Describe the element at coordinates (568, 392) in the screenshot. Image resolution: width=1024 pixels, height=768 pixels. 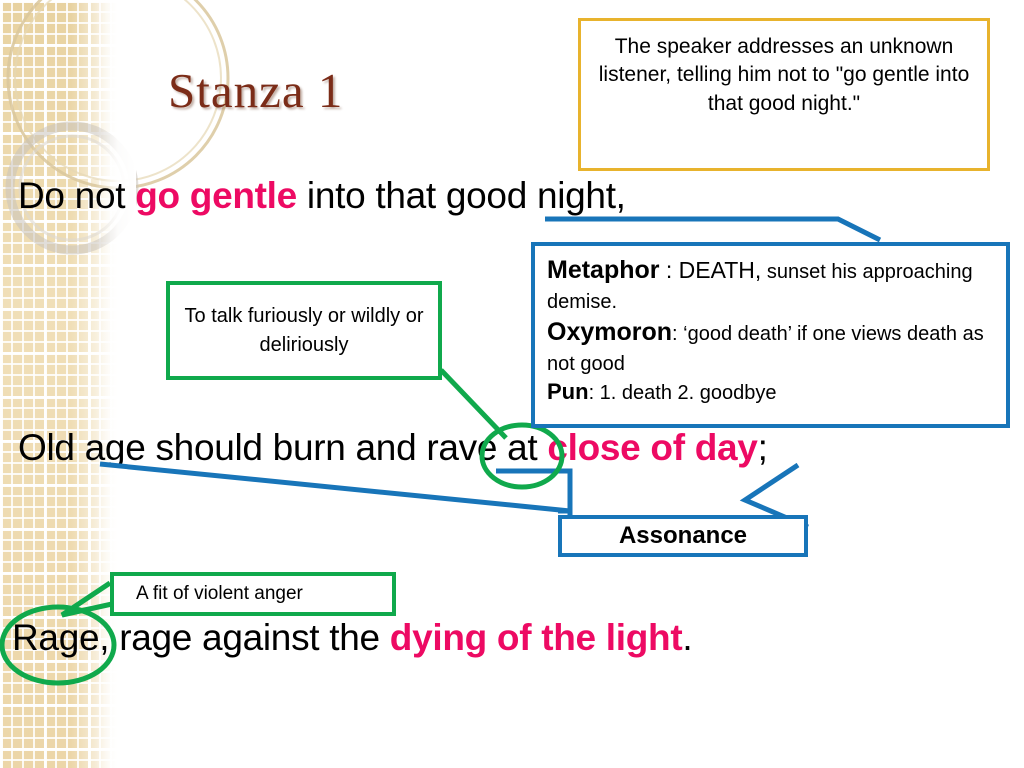
I see `pun-label: Pun` at that location.